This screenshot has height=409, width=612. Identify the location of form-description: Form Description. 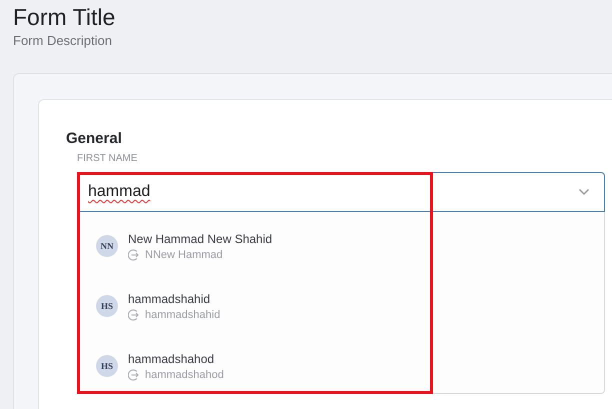
(63, 40).